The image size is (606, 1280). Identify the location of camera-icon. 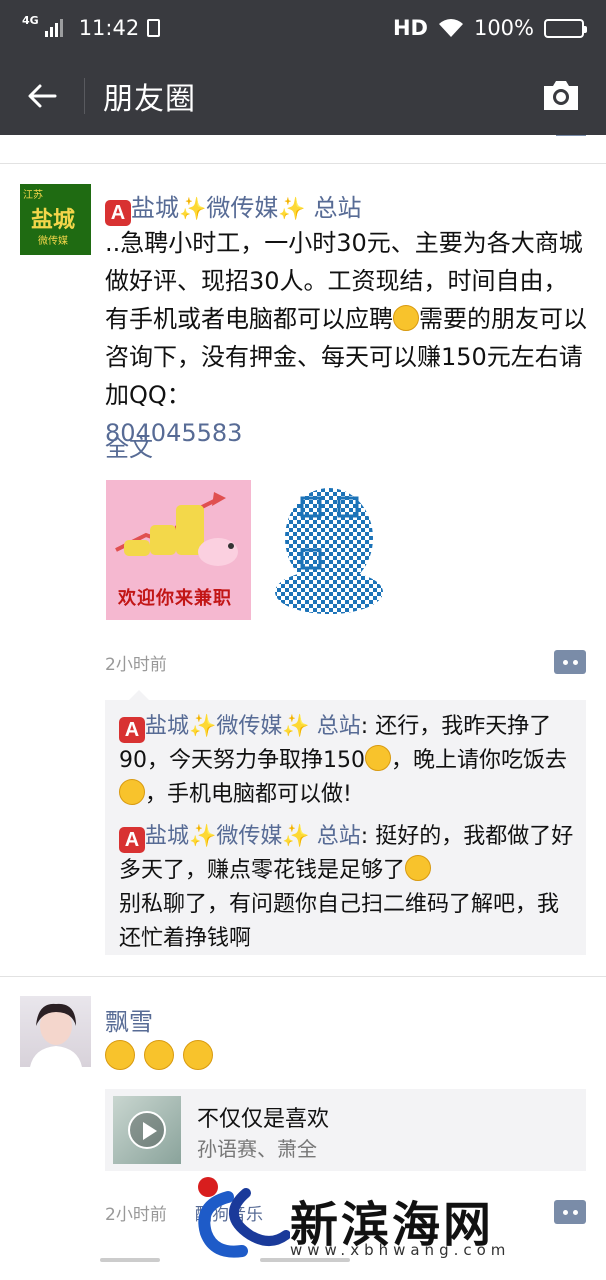
(561, 95).